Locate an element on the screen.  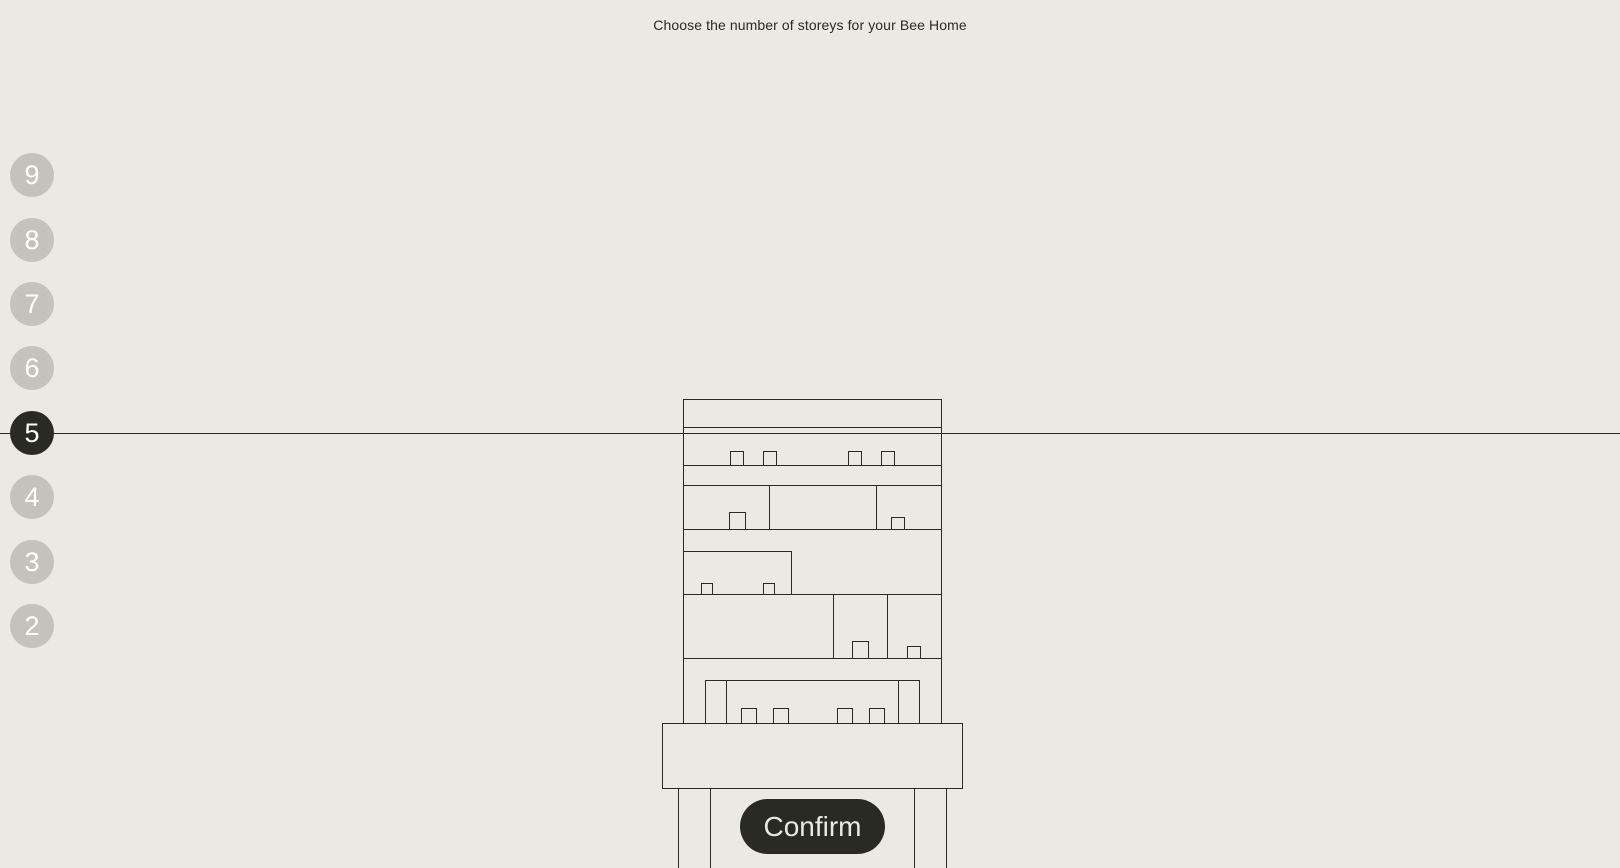
confirm-button: Confirm is located at coordinates (812, 826).